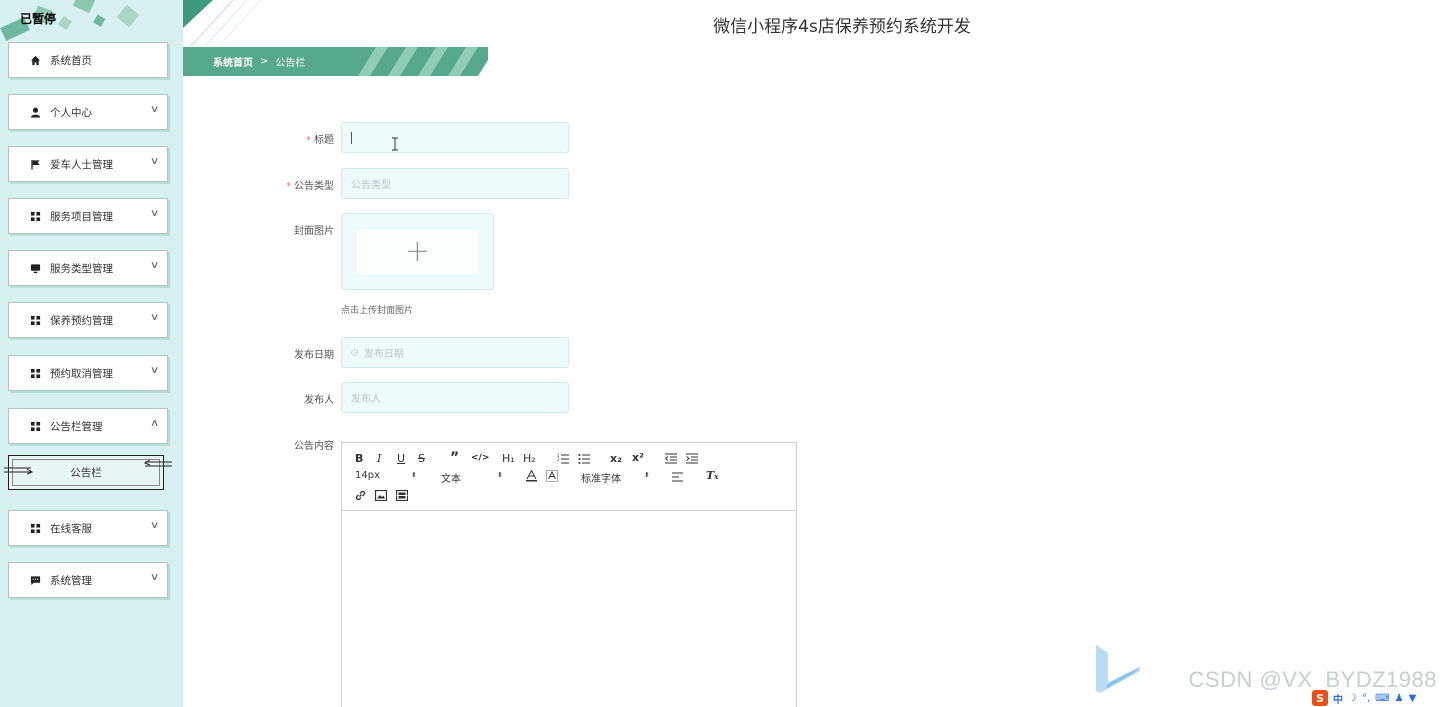  I want to click on breadcrumb-current: 公告栏, so click(290, 63).